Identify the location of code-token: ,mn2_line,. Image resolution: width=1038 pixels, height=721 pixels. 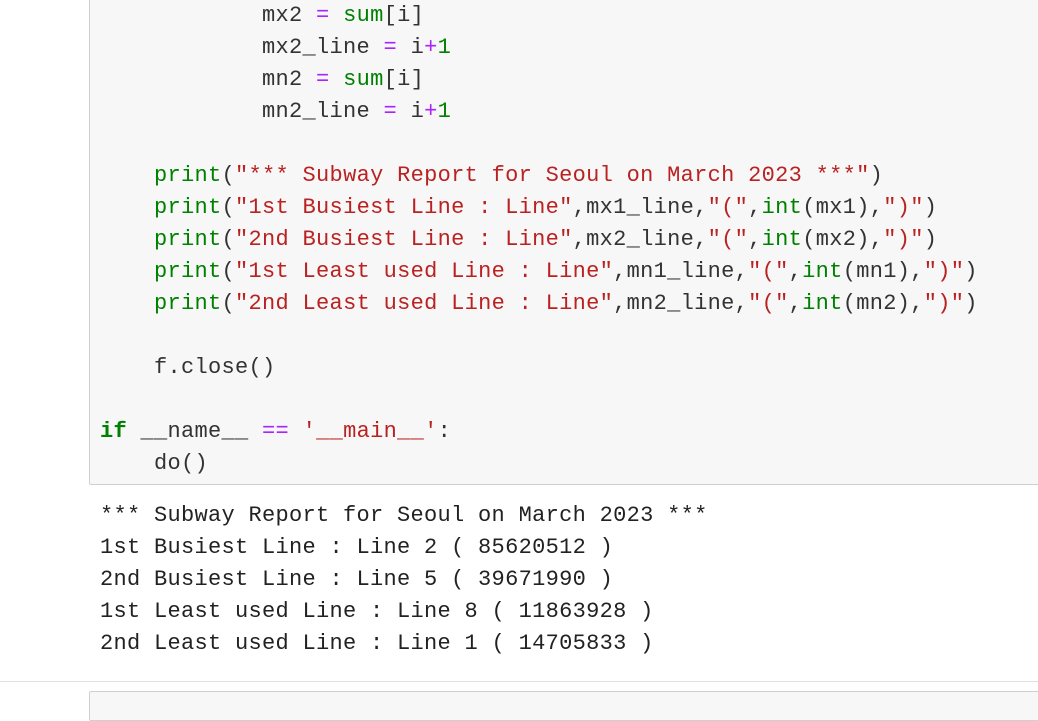
(681, 303).